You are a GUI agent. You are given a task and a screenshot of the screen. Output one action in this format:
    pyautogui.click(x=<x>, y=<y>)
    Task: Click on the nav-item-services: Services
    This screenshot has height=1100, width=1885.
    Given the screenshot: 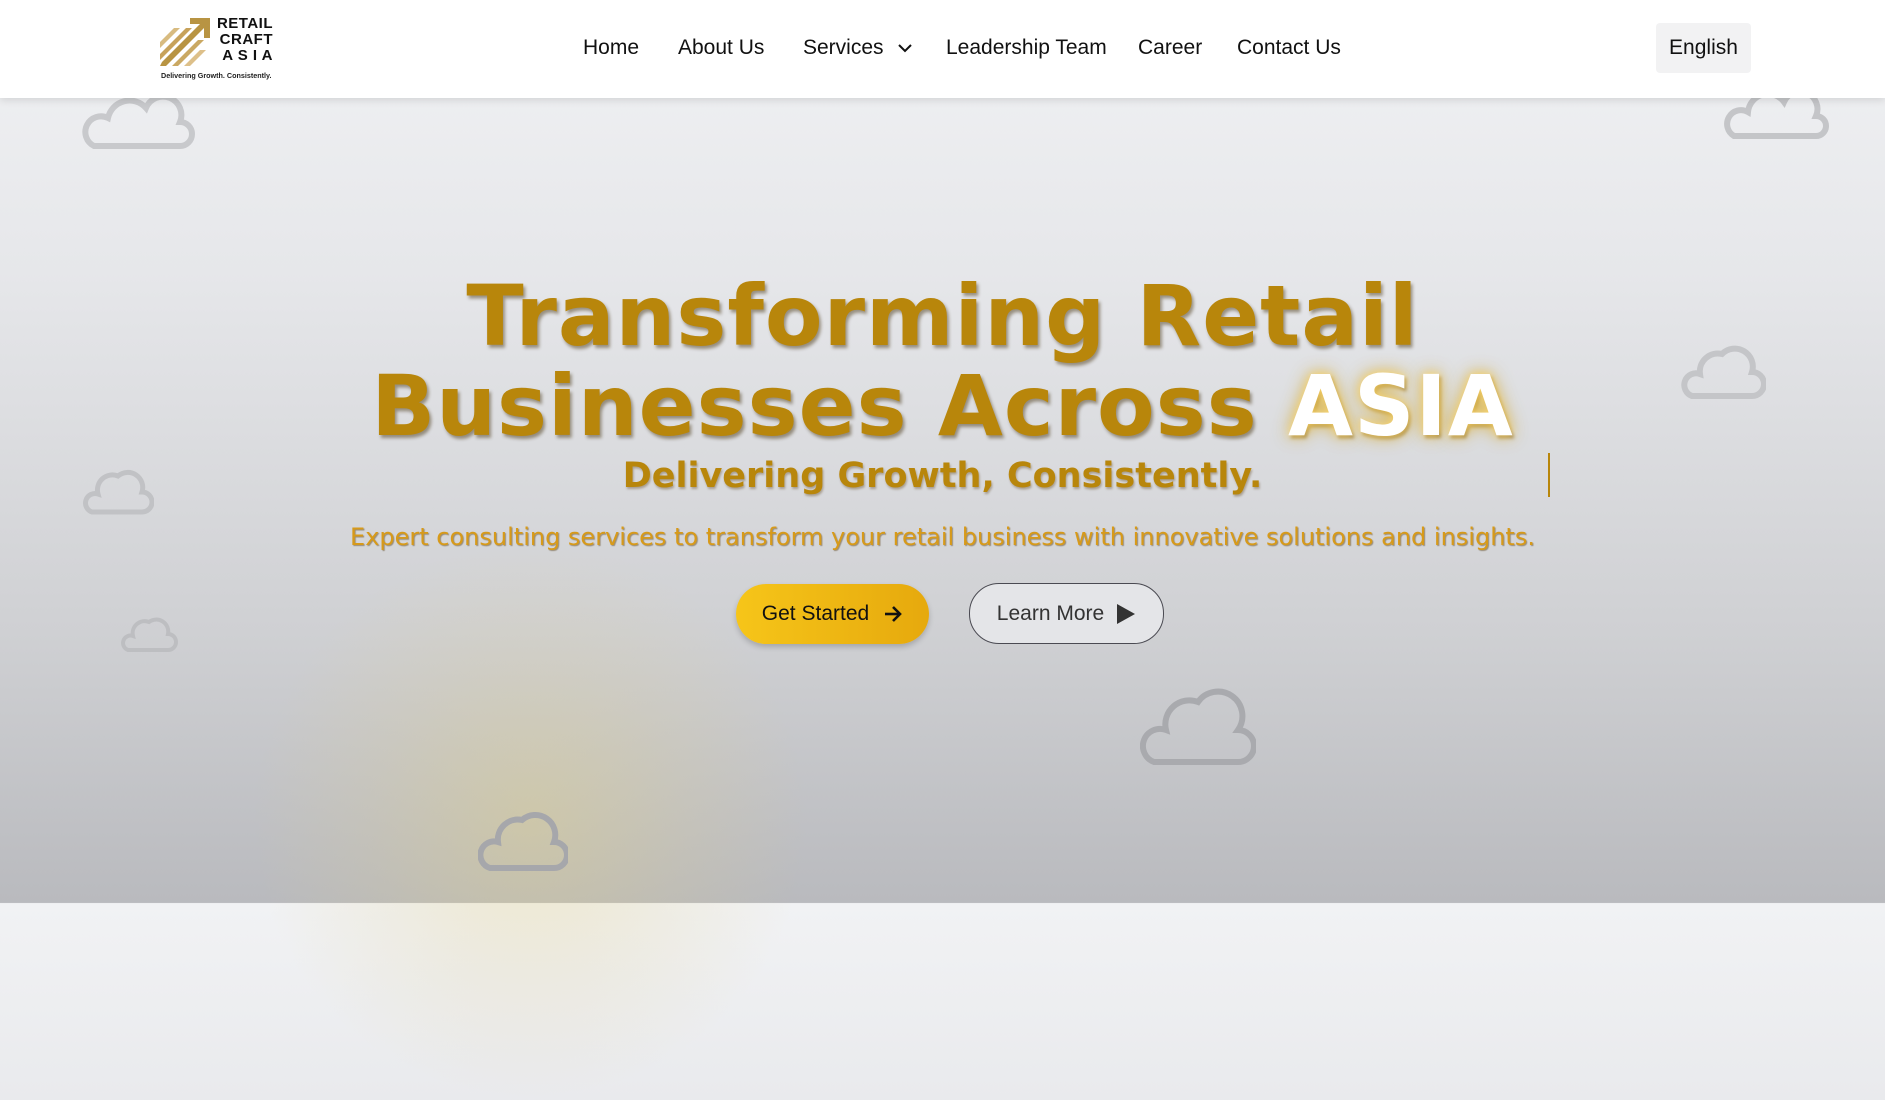 What is the action you would take?
    pyautogui.click(x=858, y=48)
    